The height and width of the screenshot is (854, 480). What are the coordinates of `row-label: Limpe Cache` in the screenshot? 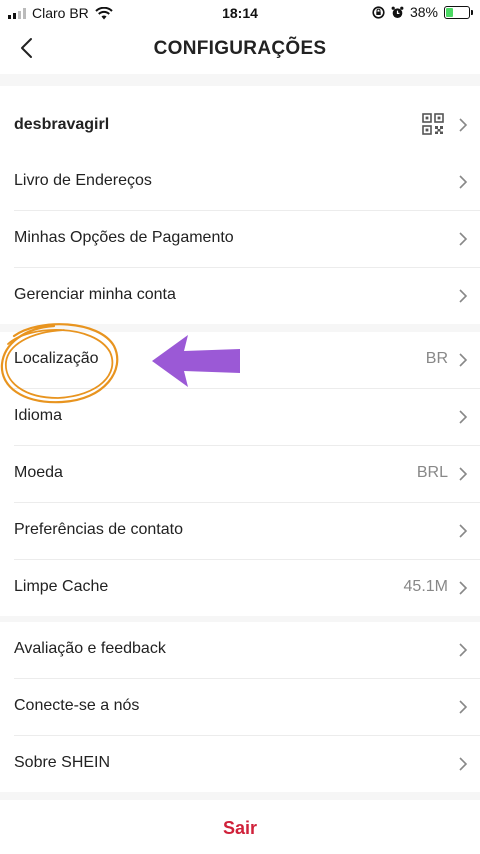 It's located at (61, 586).